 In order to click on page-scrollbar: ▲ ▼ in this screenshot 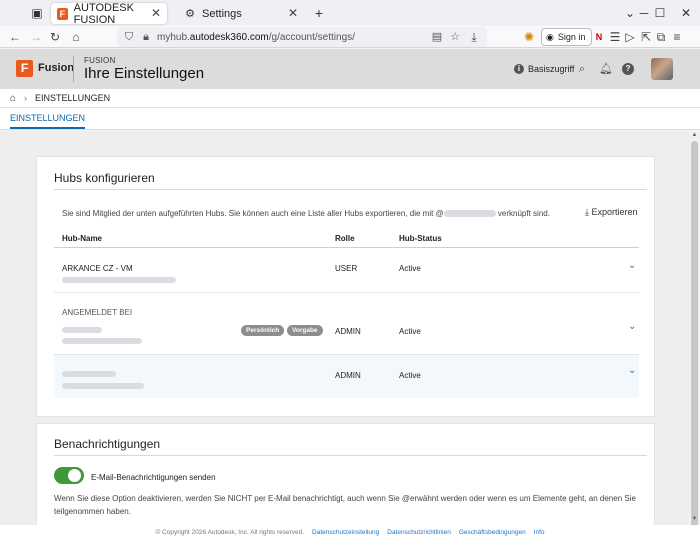, I will do `click(694, 331)`.